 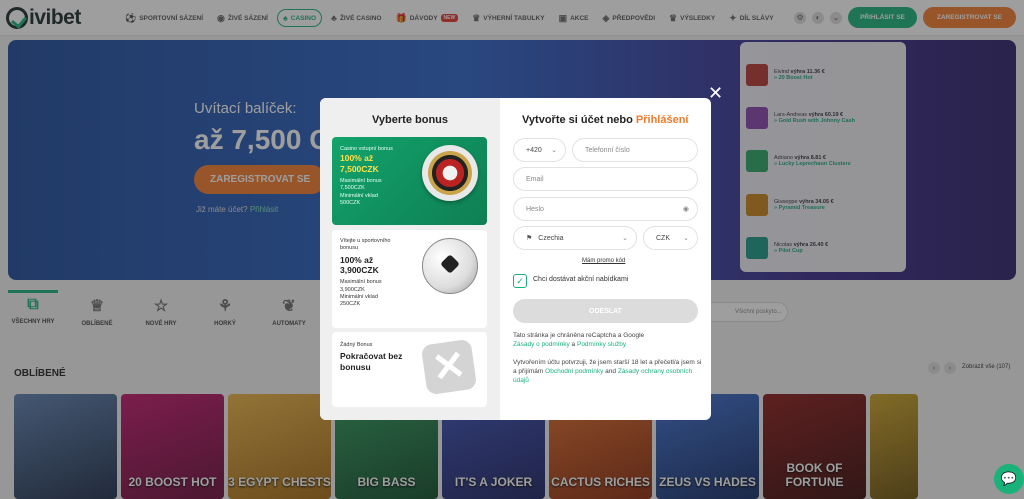 What do you see at coordinates (539, 150) in the screenshot?
I see `phone-code-select: +420 ⌄` at bounding box center [539, 150].